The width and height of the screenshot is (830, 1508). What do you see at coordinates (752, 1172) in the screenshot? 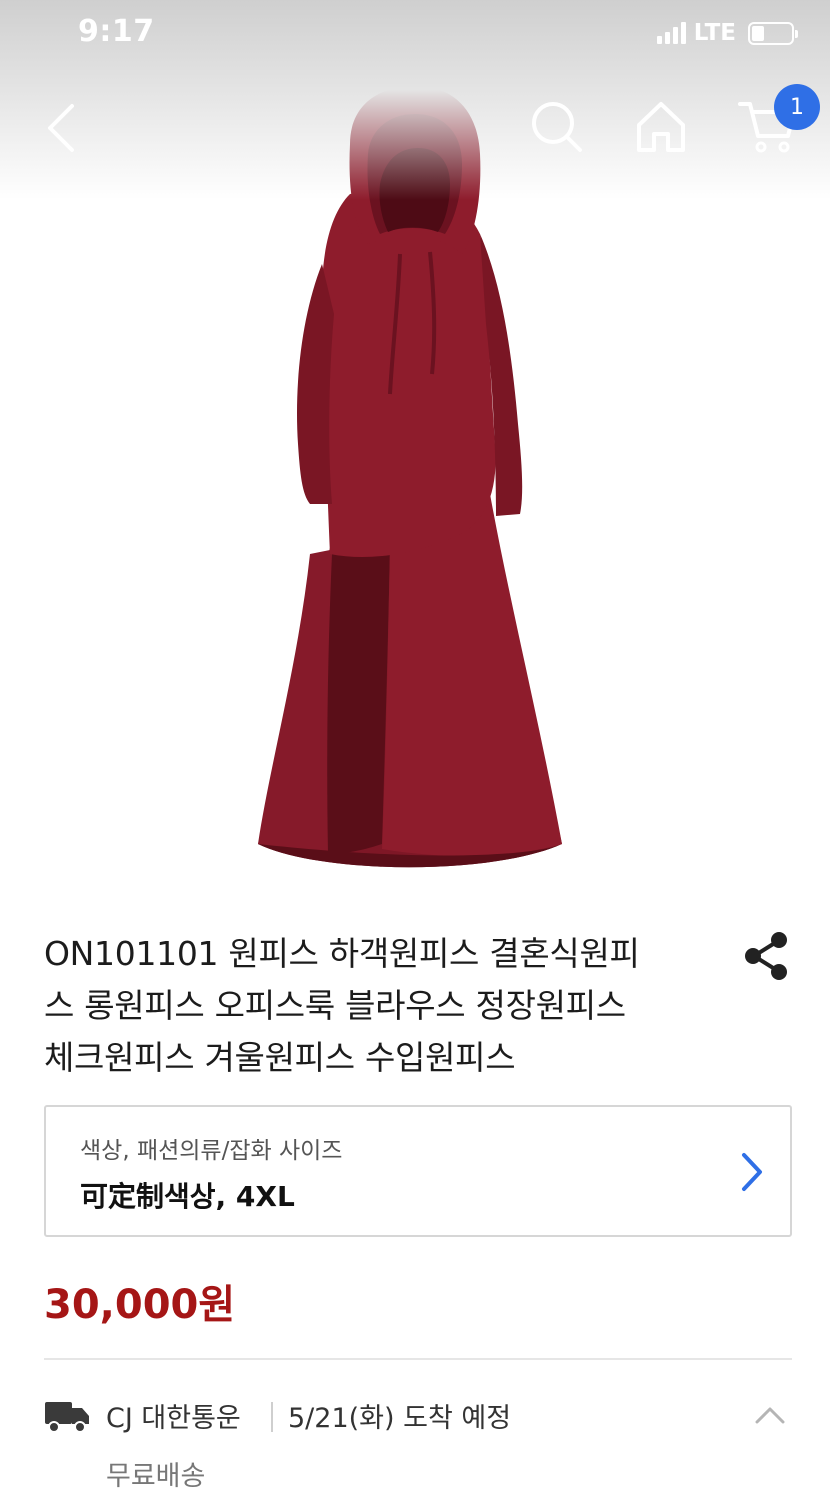
I see `chevron-right-icon` at bounding box center [752, 1172].